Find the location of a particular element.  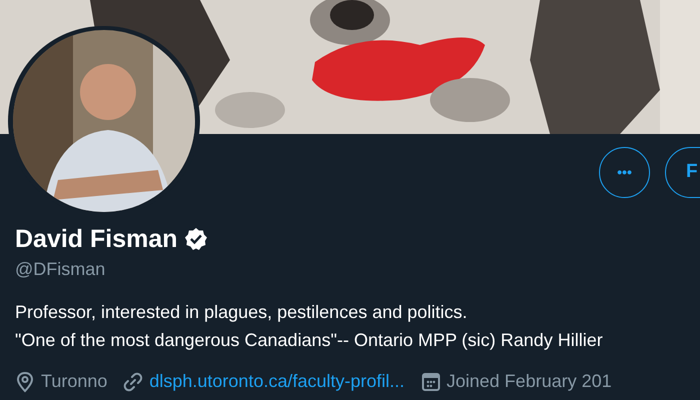

bio-text: "One of the most dangerous Canadians"-- Ontario MPP (sic) Randy Hillier is located at coordinates (309, 340).